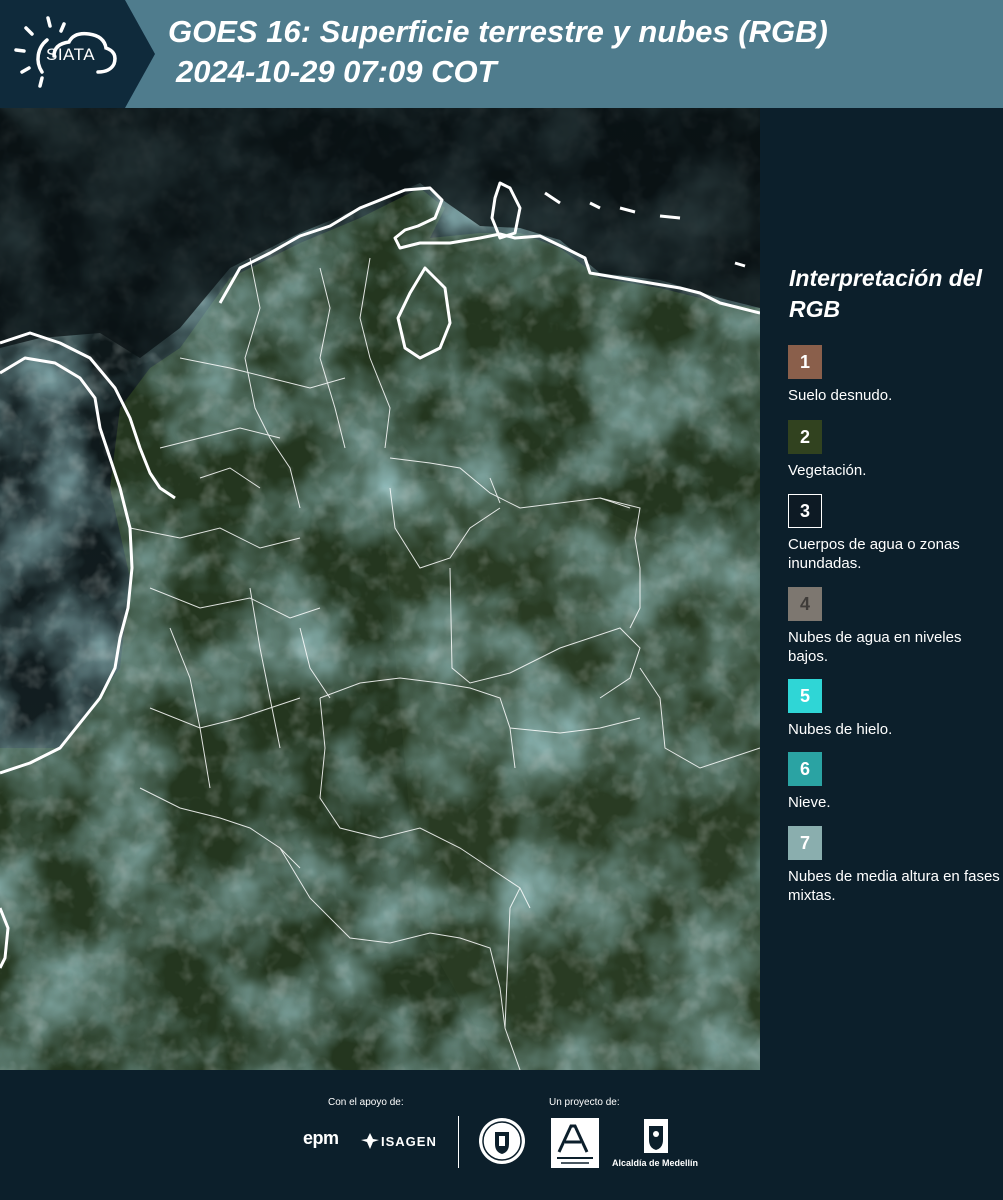  I want to click on legend-item-ice-clouds: 5 Nubes de hielo., so click(894, 709).